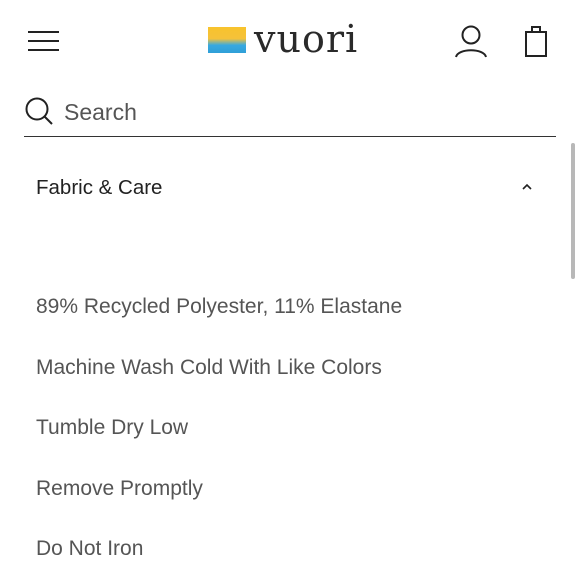  I want to click on search-bar, so click(290, 114).